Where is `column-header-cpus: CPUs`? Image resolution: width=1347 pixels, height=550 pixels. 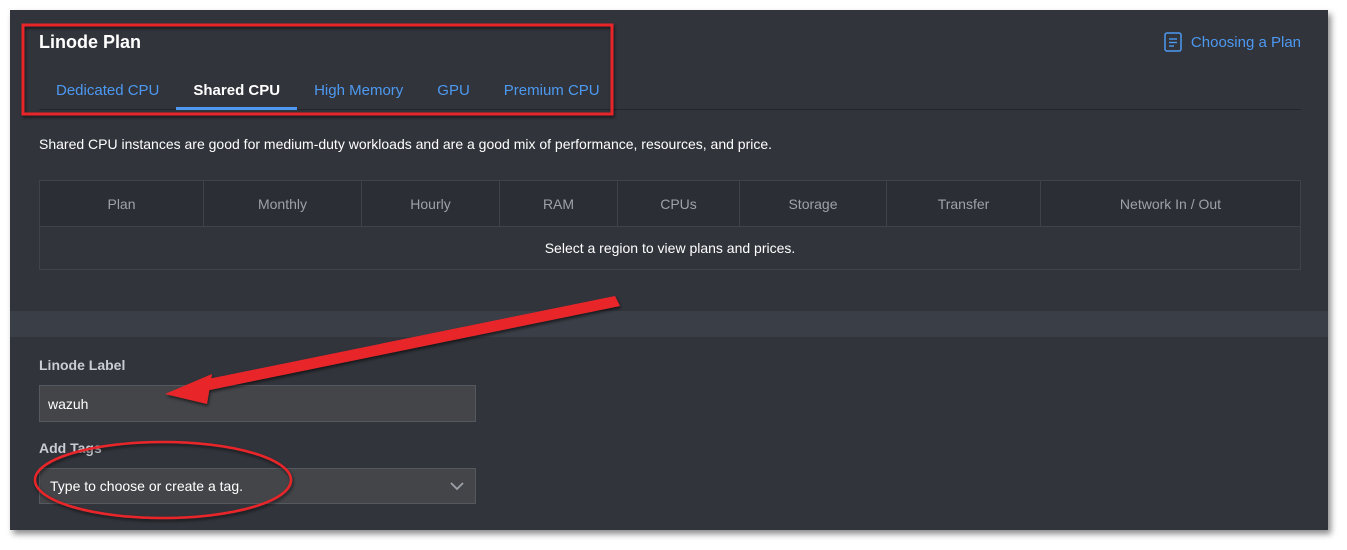 column-header-cpus: CPUs is located at coordinates (679, 203).